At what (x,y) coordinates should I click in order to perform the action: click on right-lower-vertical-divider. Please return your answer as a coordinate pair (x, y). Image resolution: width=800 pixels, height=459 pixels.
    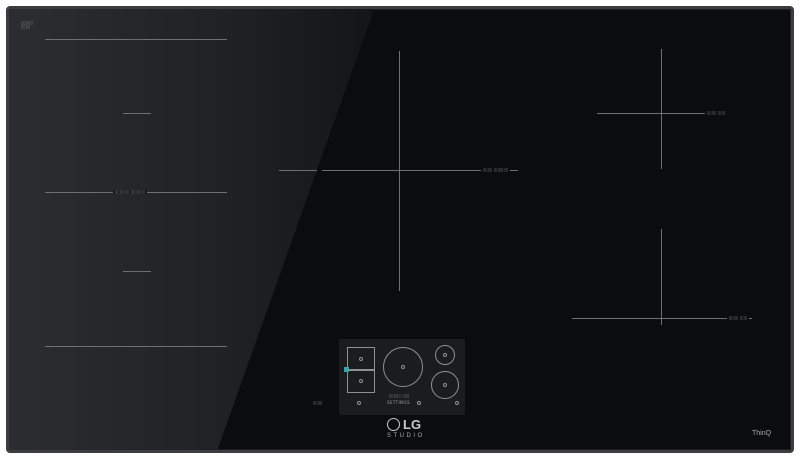
    Looking at the image, I should click on (661, 277).